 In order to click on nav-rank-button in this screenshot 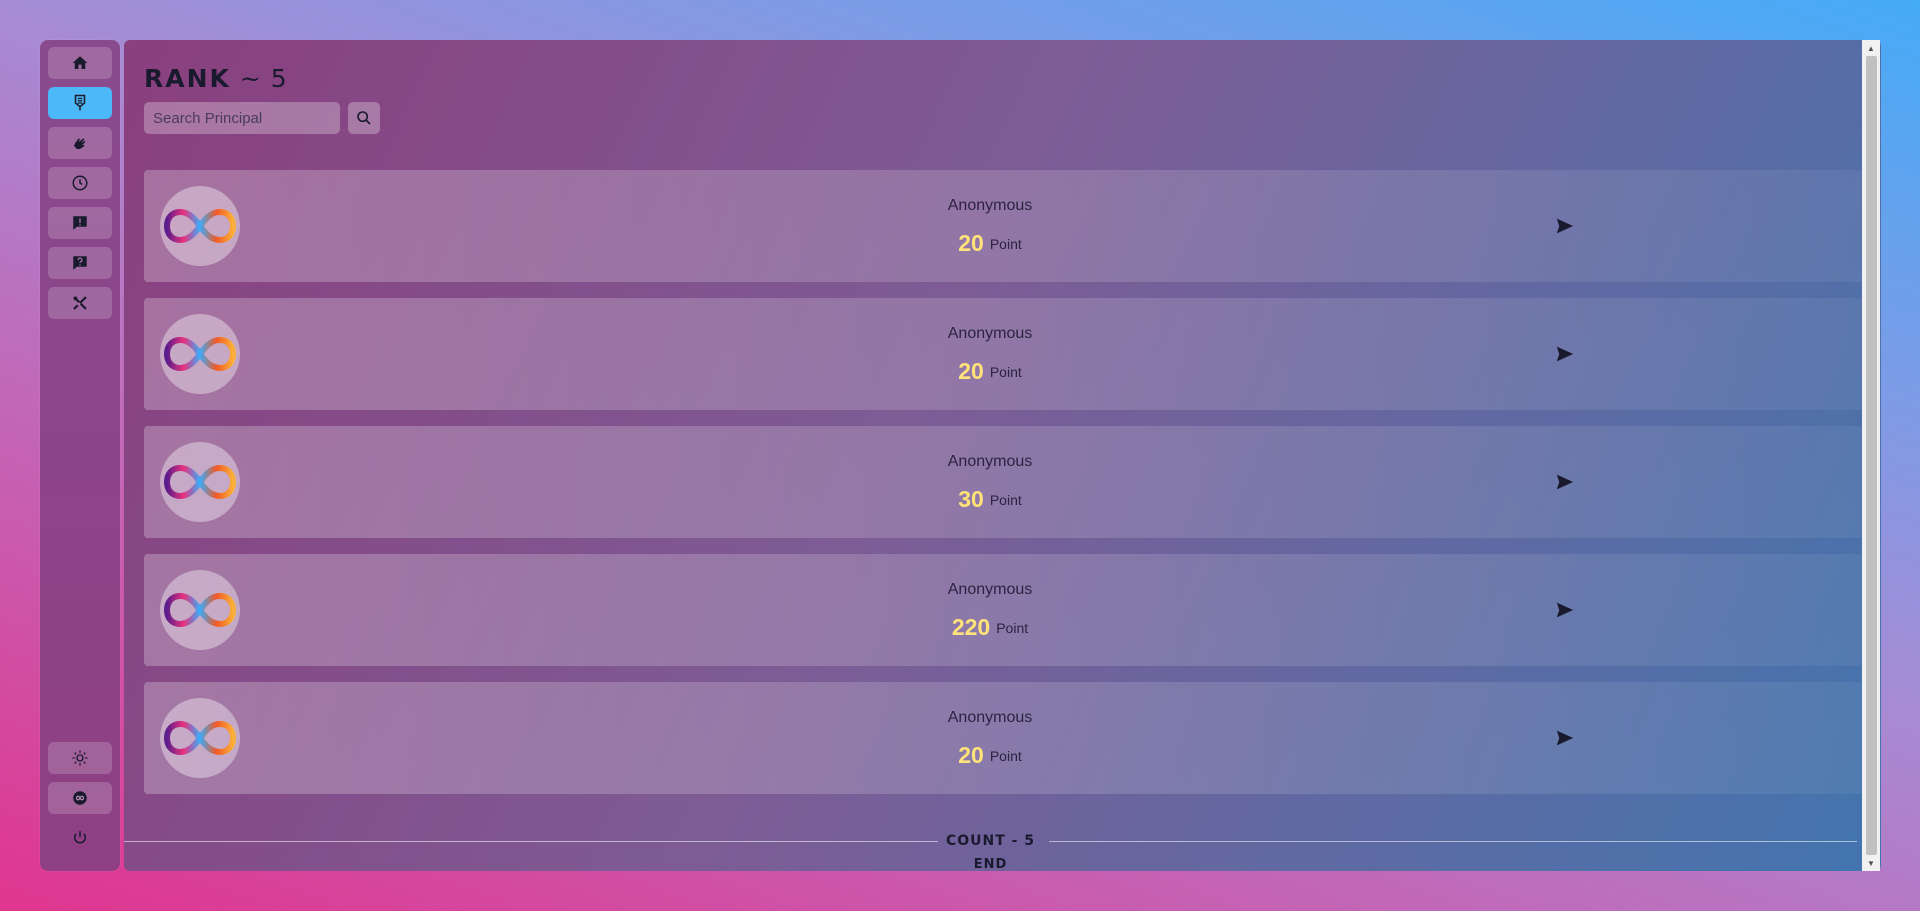, I will do `click(80, 103)`.